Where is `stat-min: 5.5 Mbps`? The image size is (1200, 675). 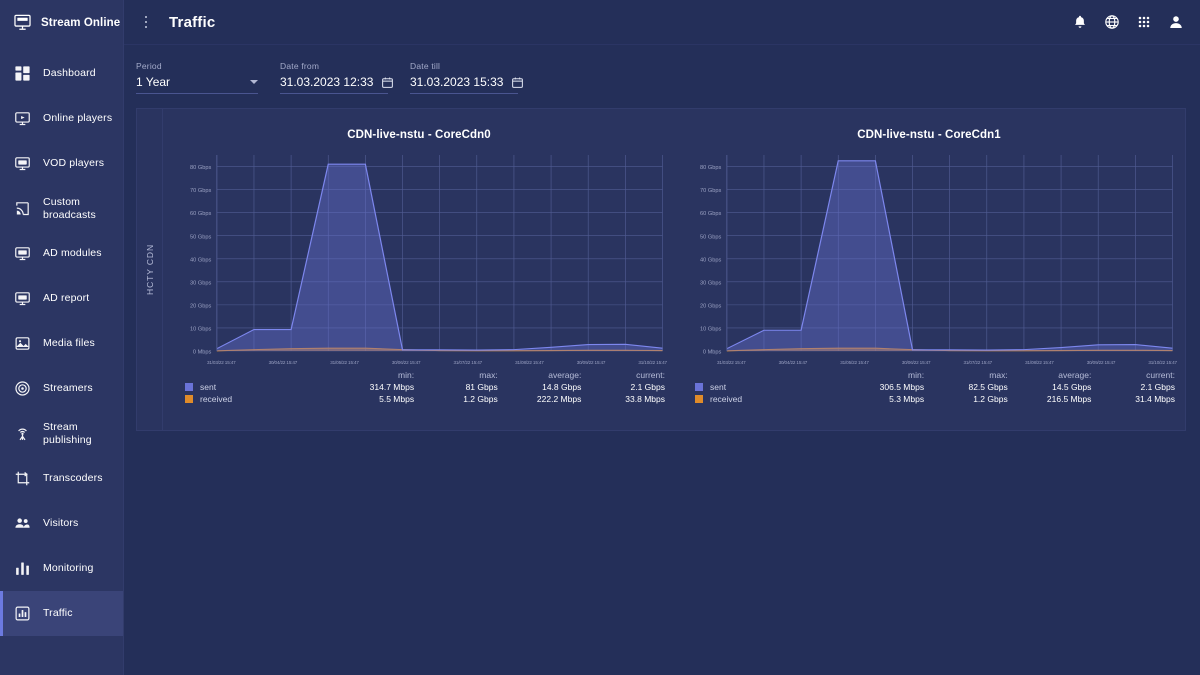
stat-min: 5.5 Mbps is located at coordinates (397, 399).